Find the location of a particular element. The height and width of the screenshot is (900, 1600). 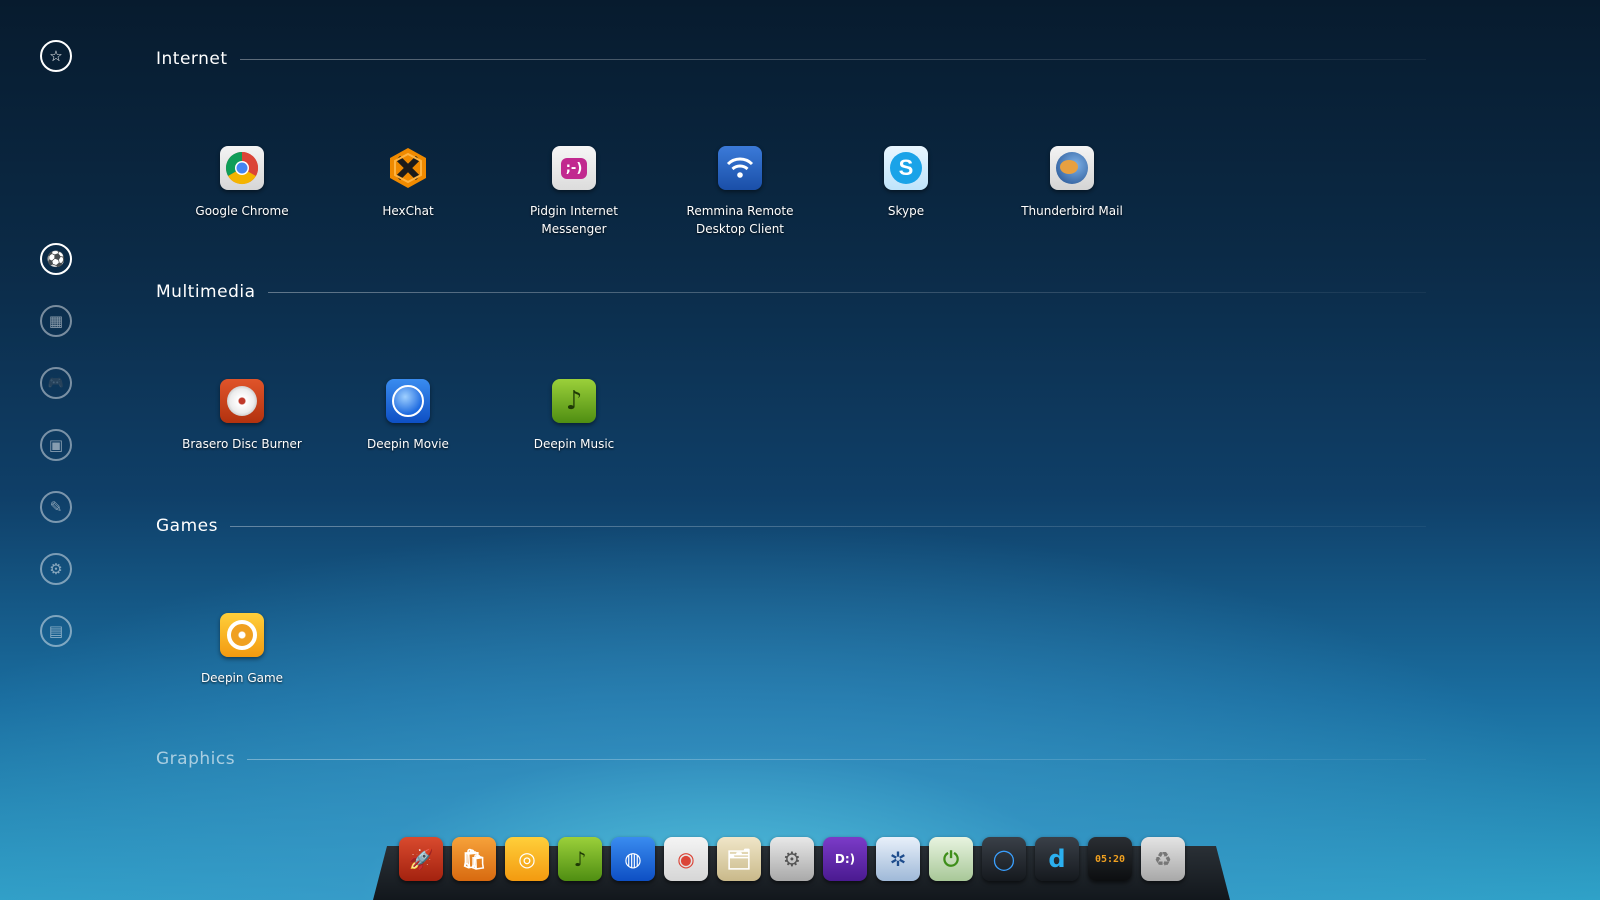

launcher-icon: 🚀 is located at coordinates (421, 859).